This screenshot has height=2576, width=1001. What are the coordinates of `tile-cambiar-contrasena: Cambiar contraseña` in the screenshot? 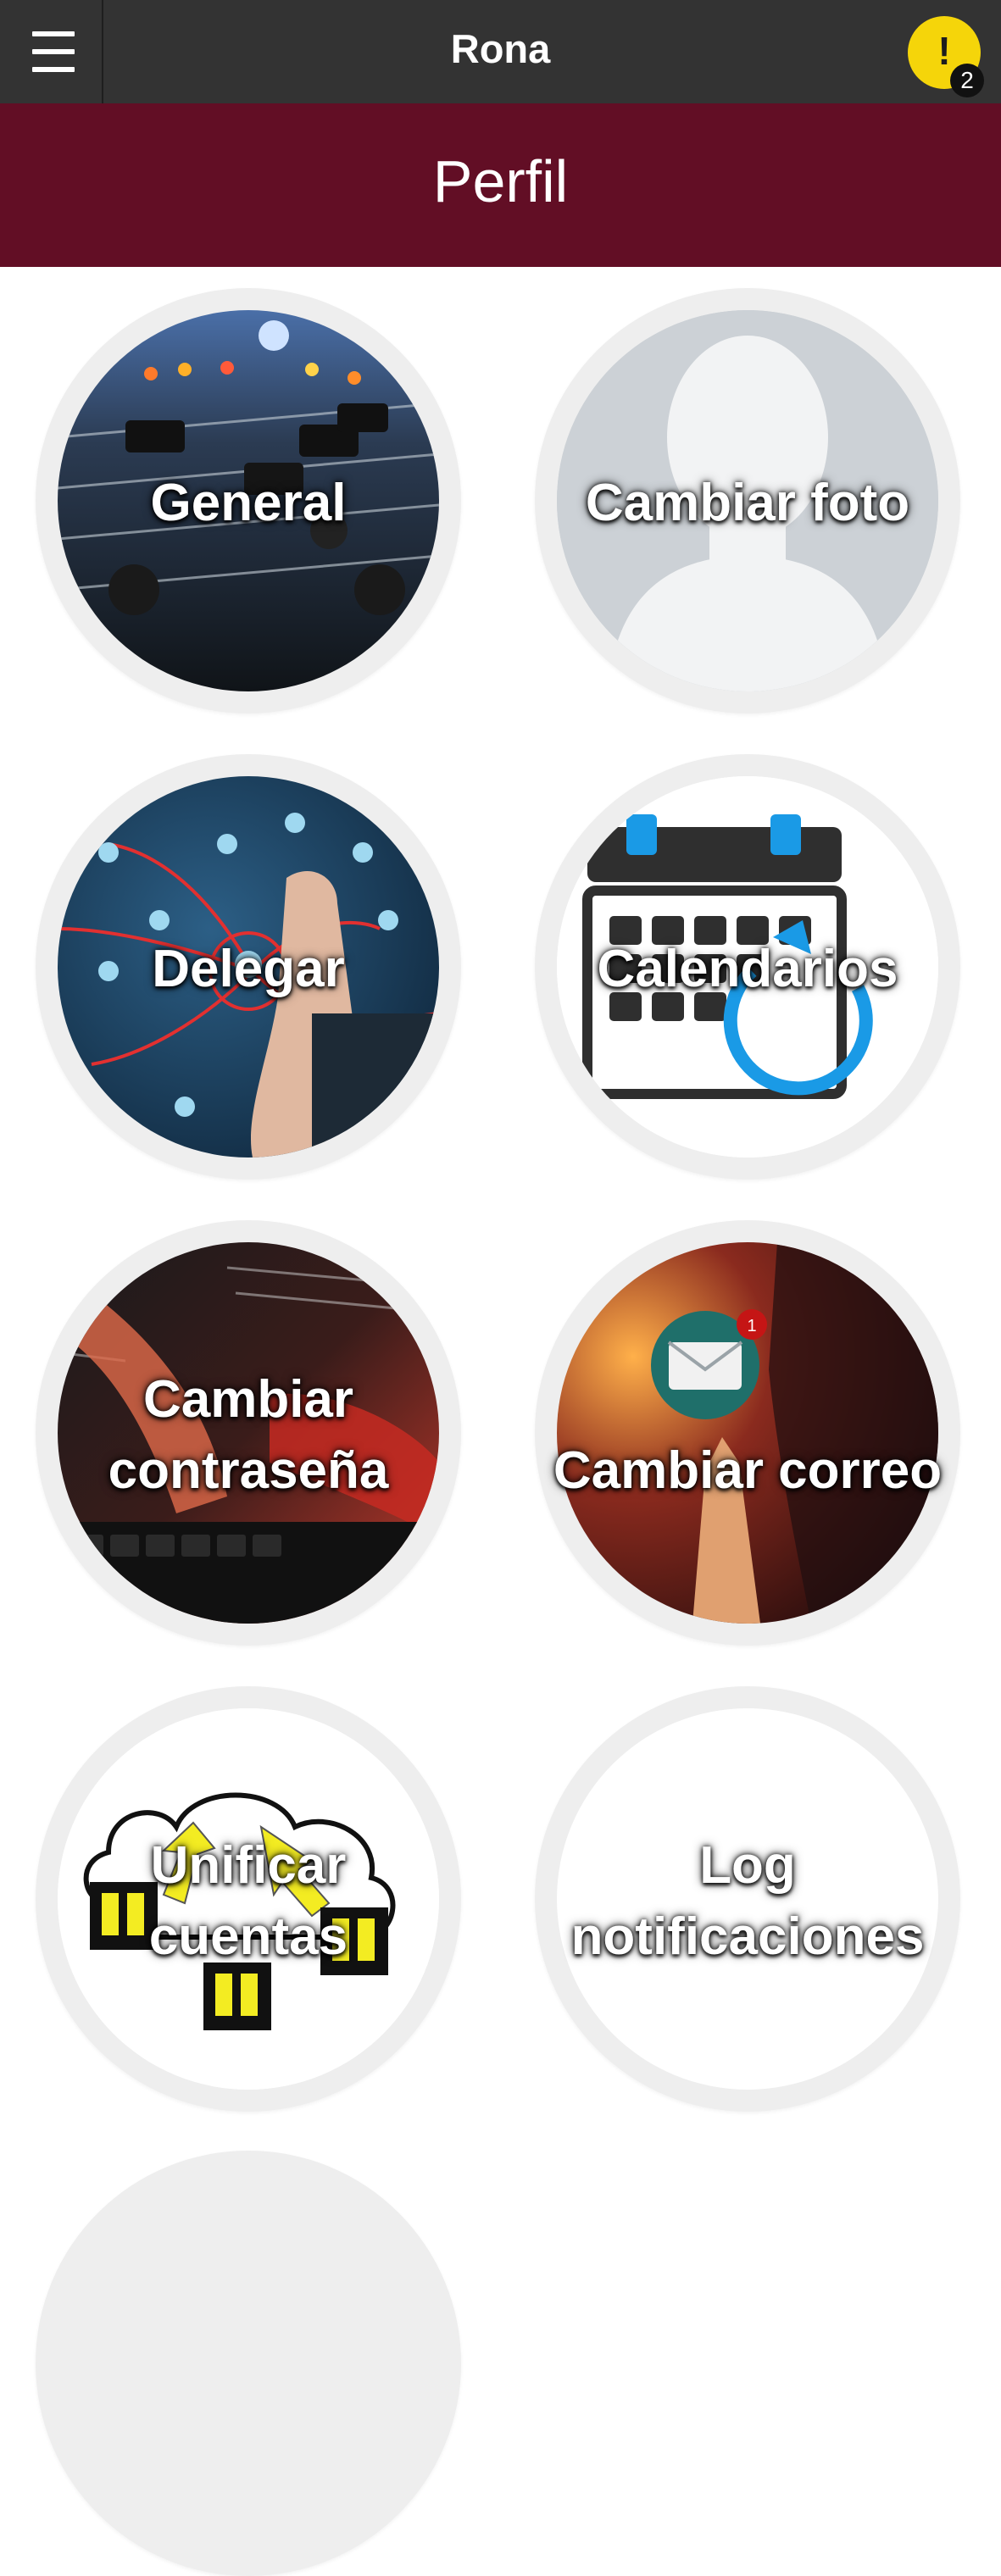 It's located at (248, 1433).